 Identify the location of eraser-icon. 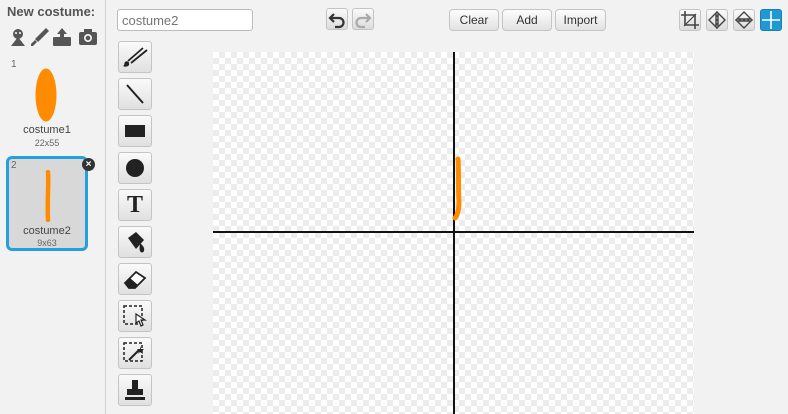
(135, 279).